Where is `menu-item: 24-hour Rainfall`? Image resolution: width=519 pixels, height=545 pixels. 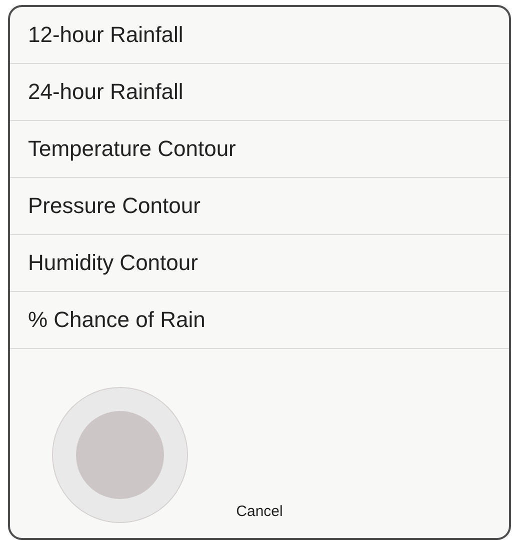
menu-item: 24-hour Rainfall is located at coordinates (259, 92).